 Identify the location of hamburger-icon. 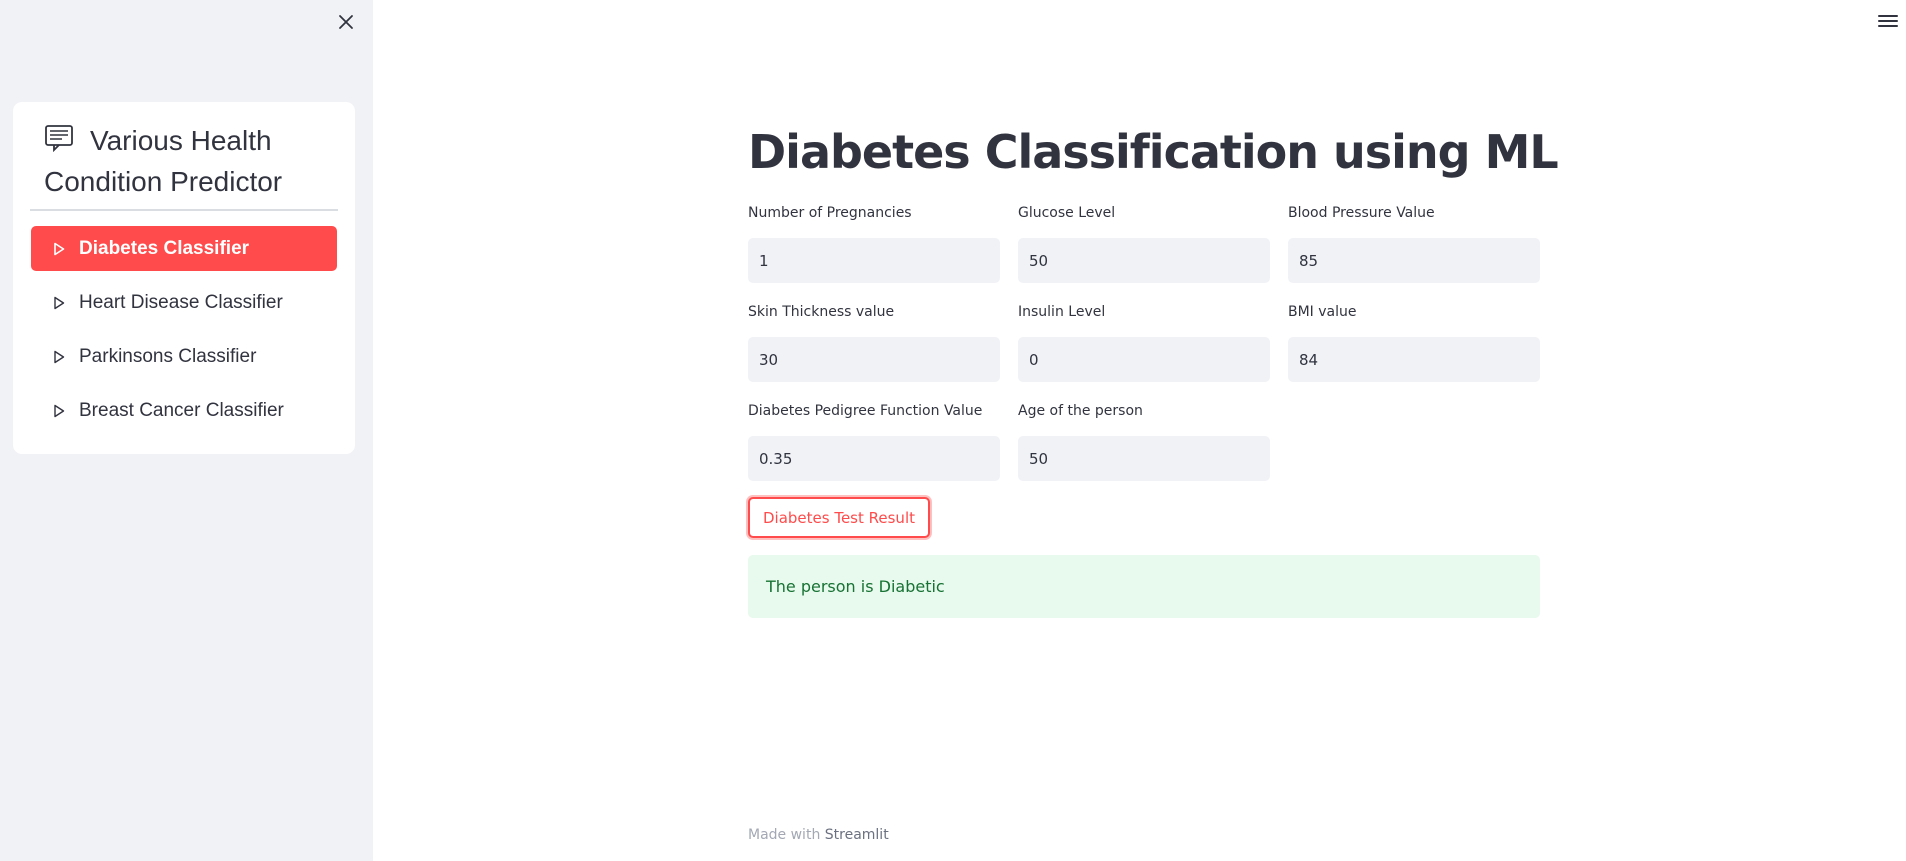
(1888, 21).